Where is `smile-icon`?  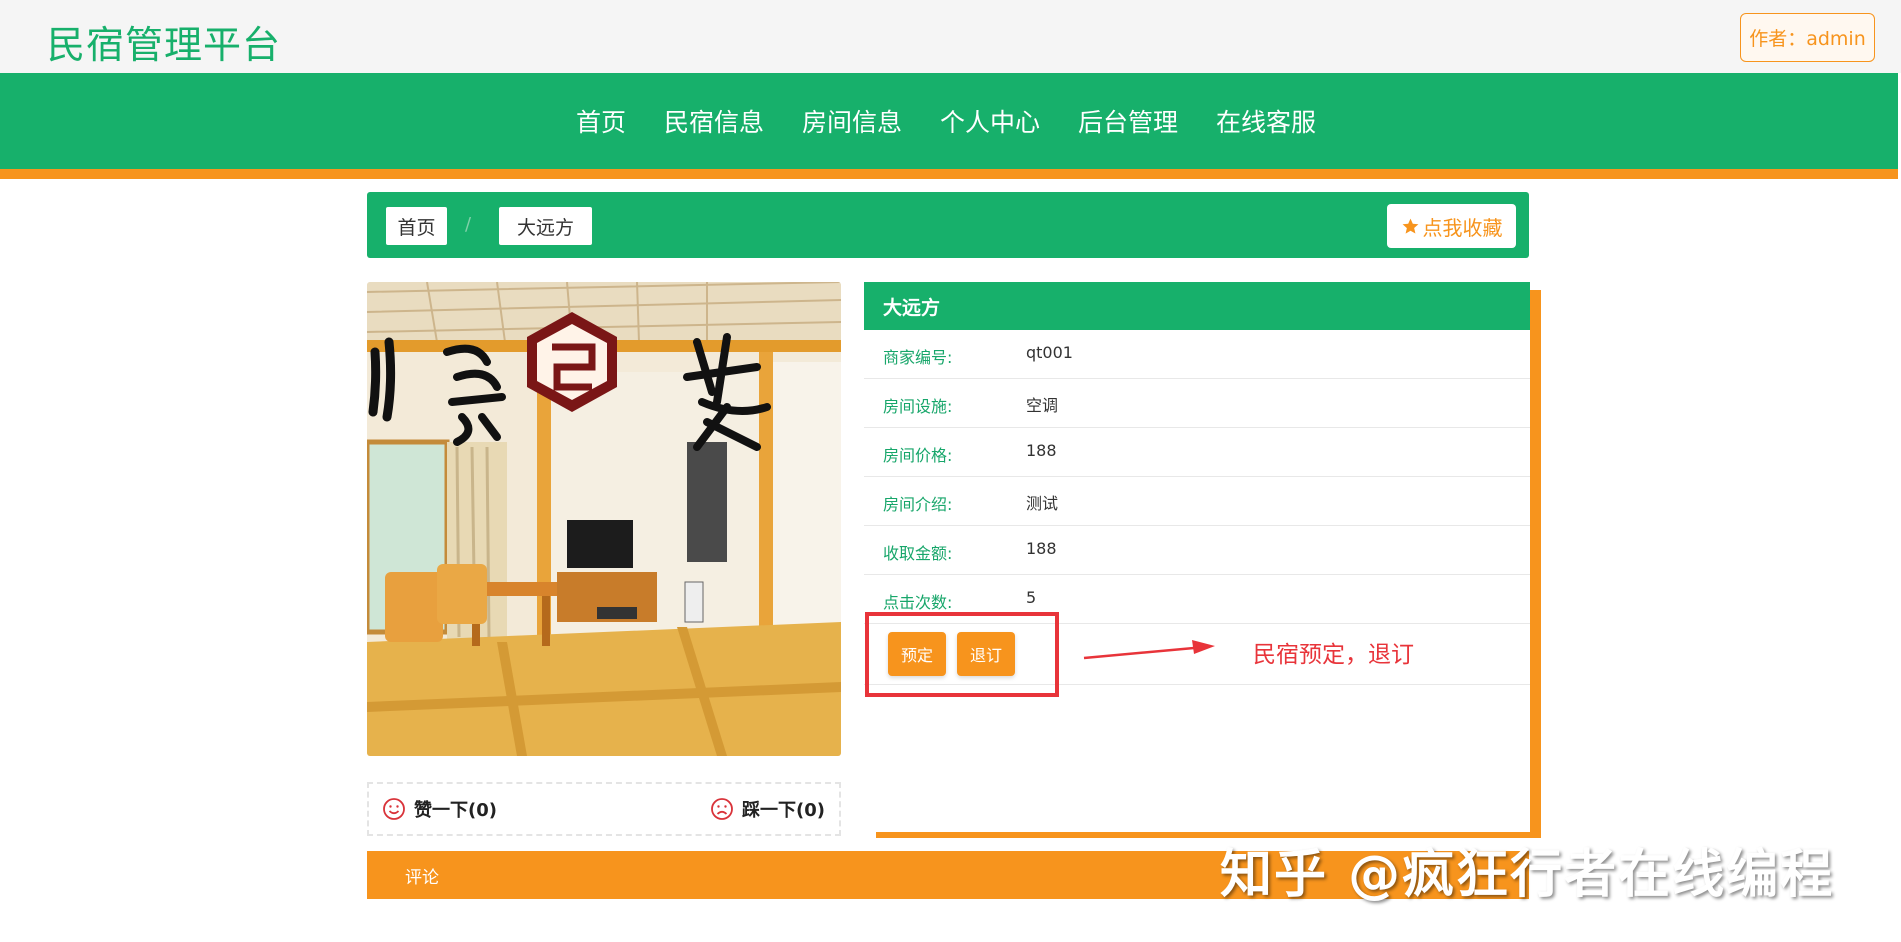
smile-icon is located at coordinates (394, 809).